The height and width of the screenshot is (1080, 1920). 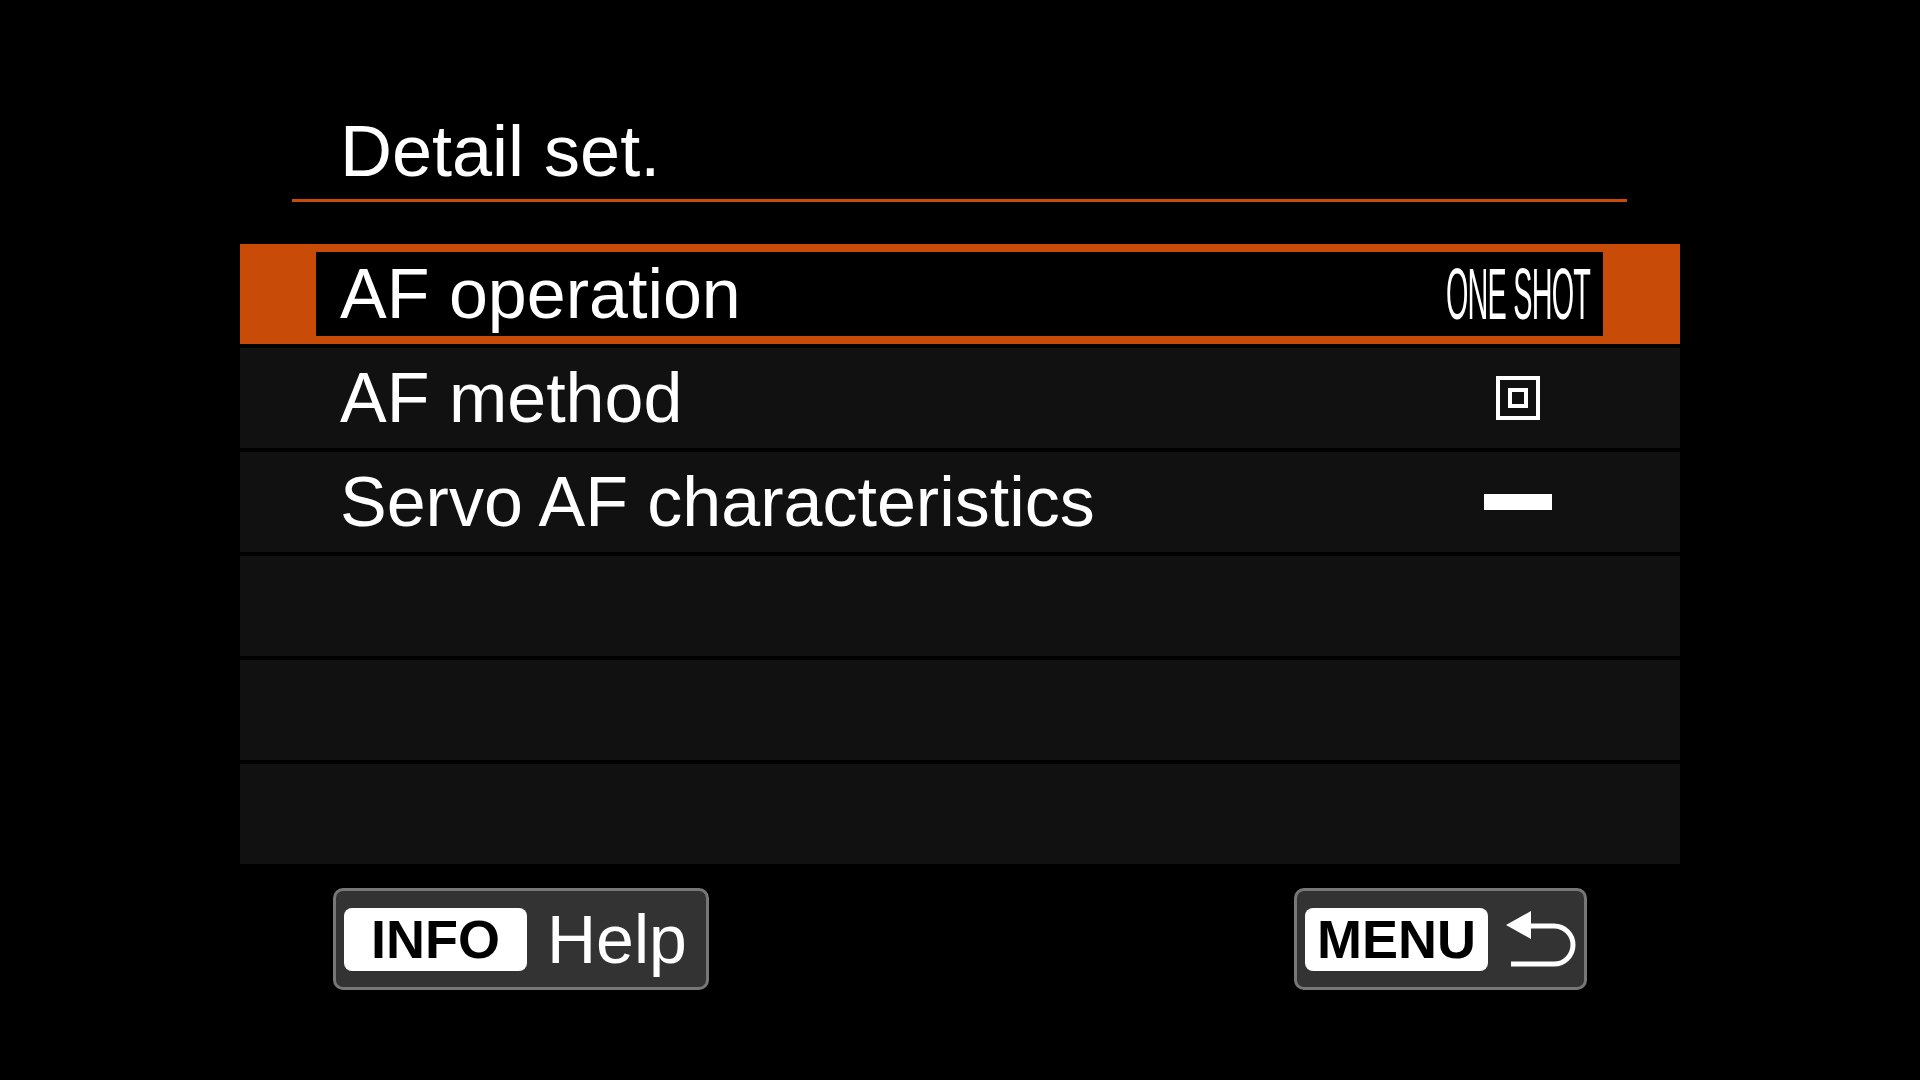 I want to click on menu-key: MENU, so click(x=1396, y=939).